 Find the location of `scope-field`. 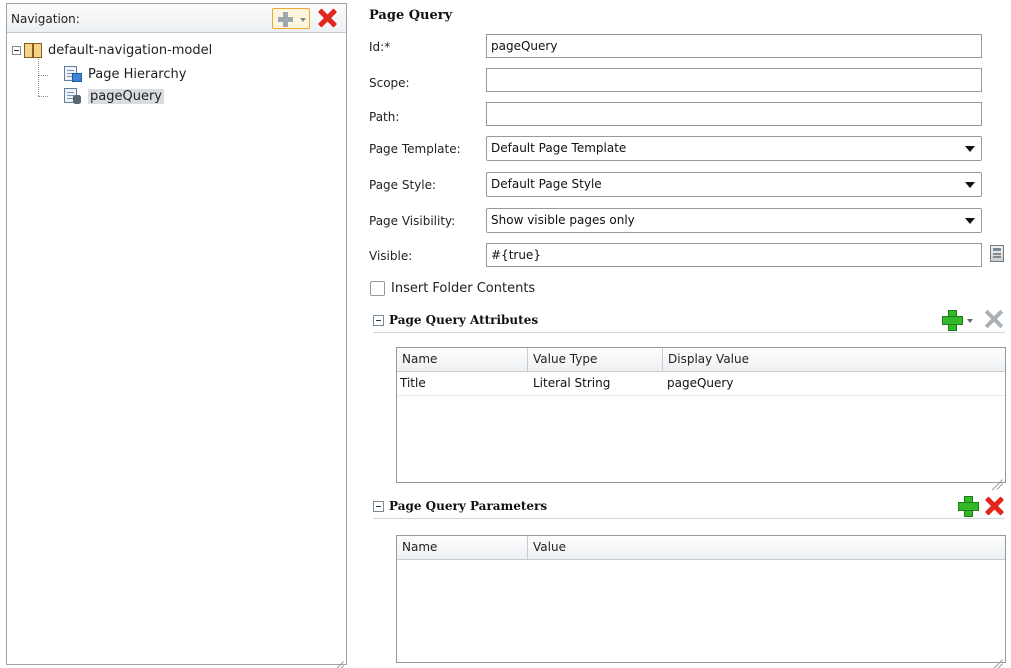

scope-field is located at coordinates (734, 80).